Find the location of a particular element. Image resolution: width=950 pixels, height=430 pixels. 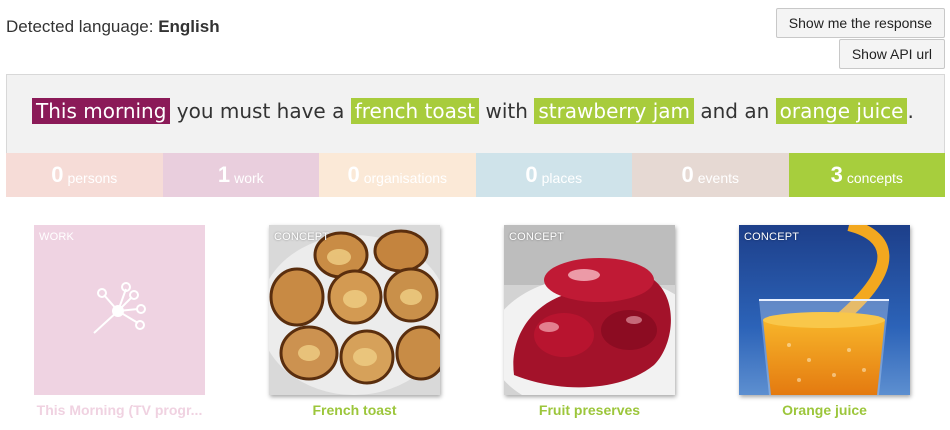

tab-work: 1 work is located at coordinates (240, 175).